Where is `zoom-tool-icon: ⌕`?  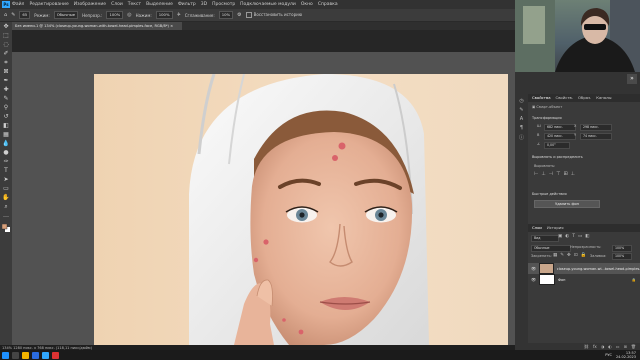 zoom-tool-icon: ⌕ is located at coordinates (6, 206).